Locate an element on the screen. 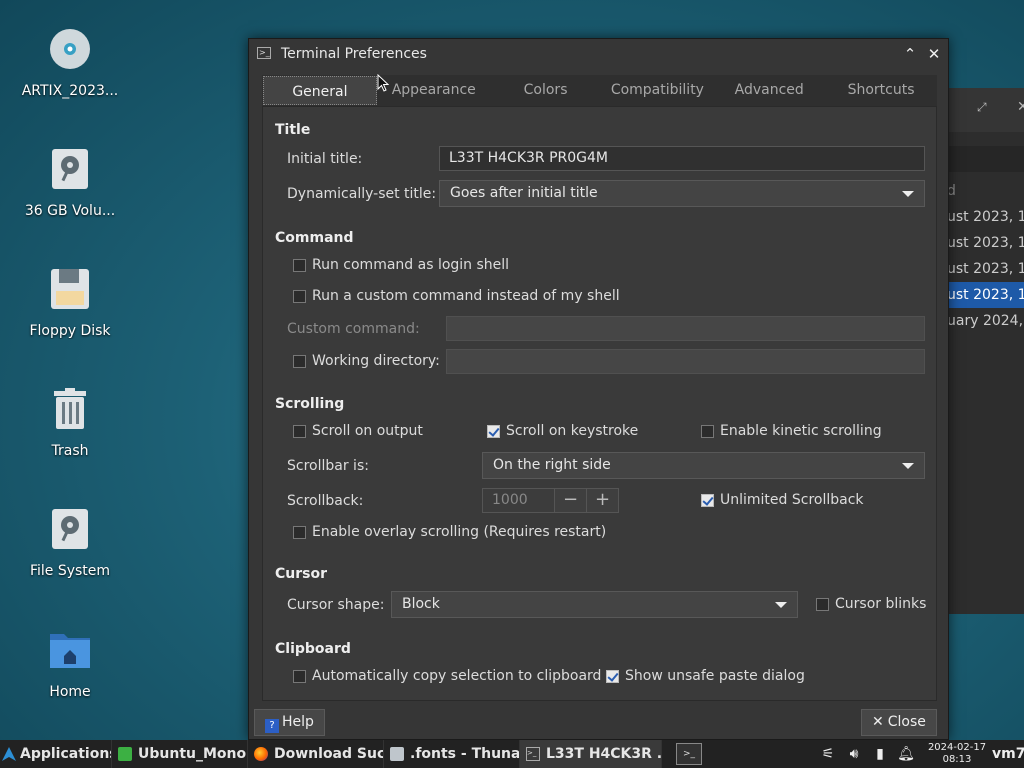 The height and width of the screenshot is (768, 1024). drive-icon is located at coordinates (70, 169).